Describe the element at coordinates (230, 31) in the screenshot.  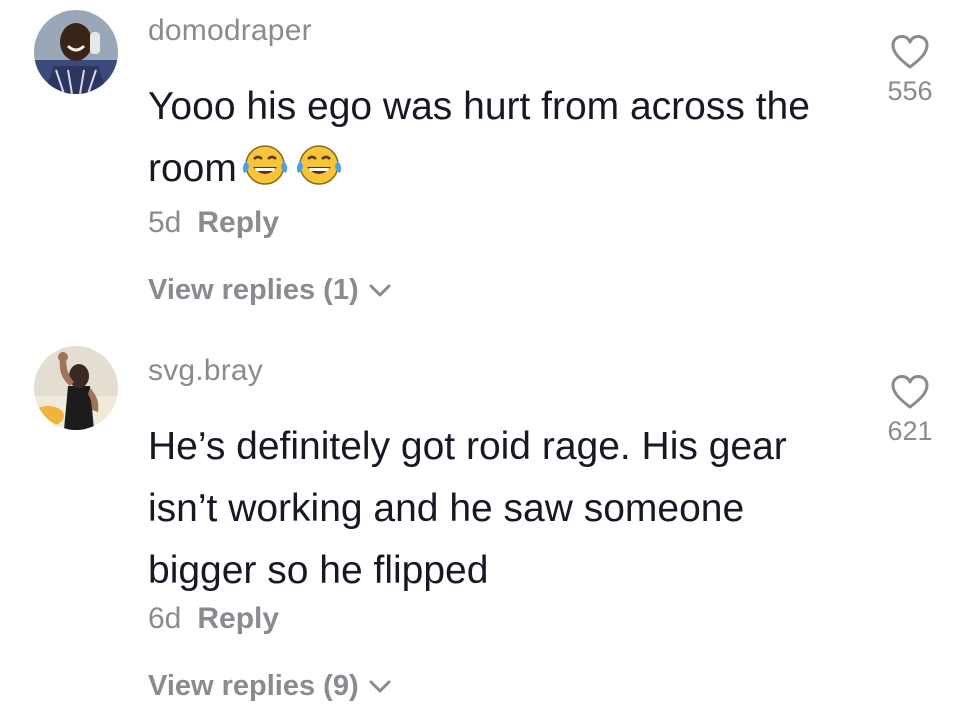
I see `comment-username: domodraper` at that location.